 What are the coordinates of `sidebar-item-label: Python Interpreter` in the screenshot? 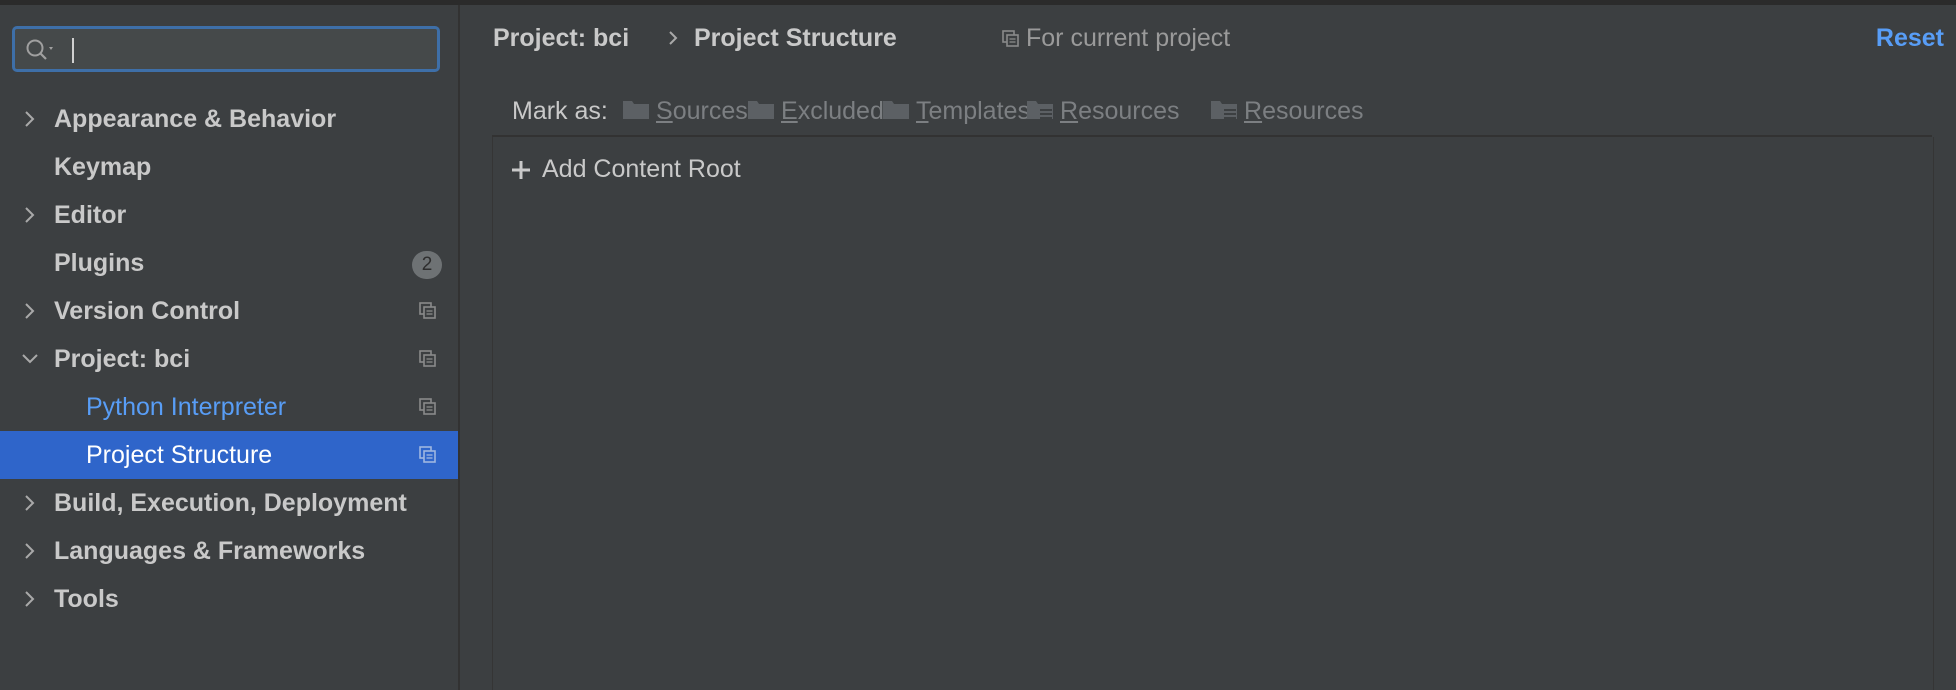 It's located at (186, 407).